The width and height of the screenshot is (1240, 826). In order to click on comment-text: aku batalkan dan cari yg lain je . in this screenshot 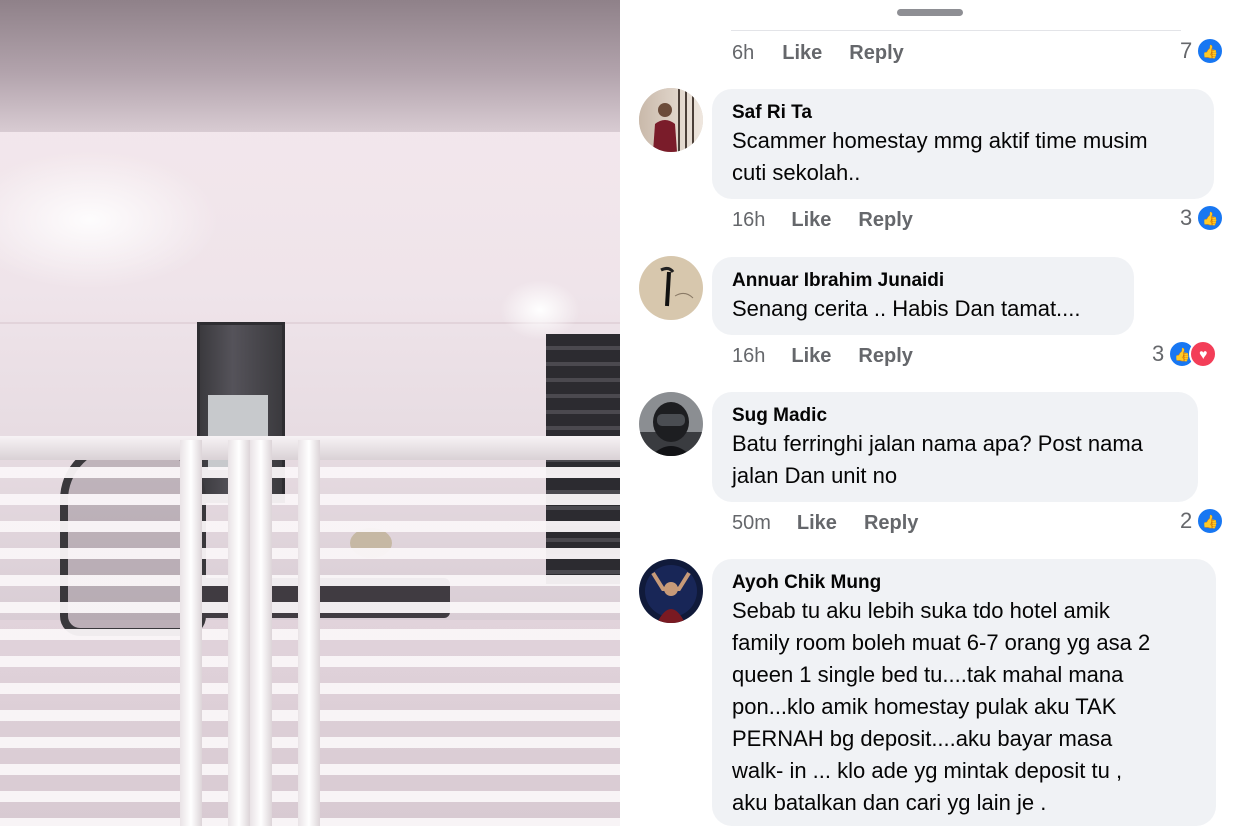, I will do `click(889, 802)`.